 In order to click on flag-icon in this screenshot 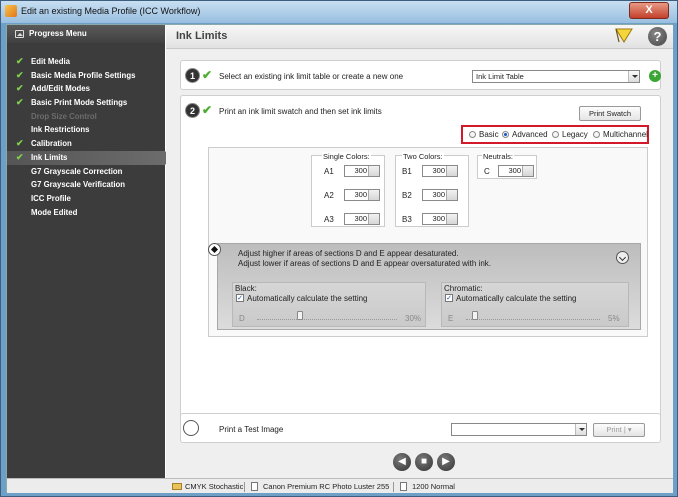, I will do `click(624, 35)`.